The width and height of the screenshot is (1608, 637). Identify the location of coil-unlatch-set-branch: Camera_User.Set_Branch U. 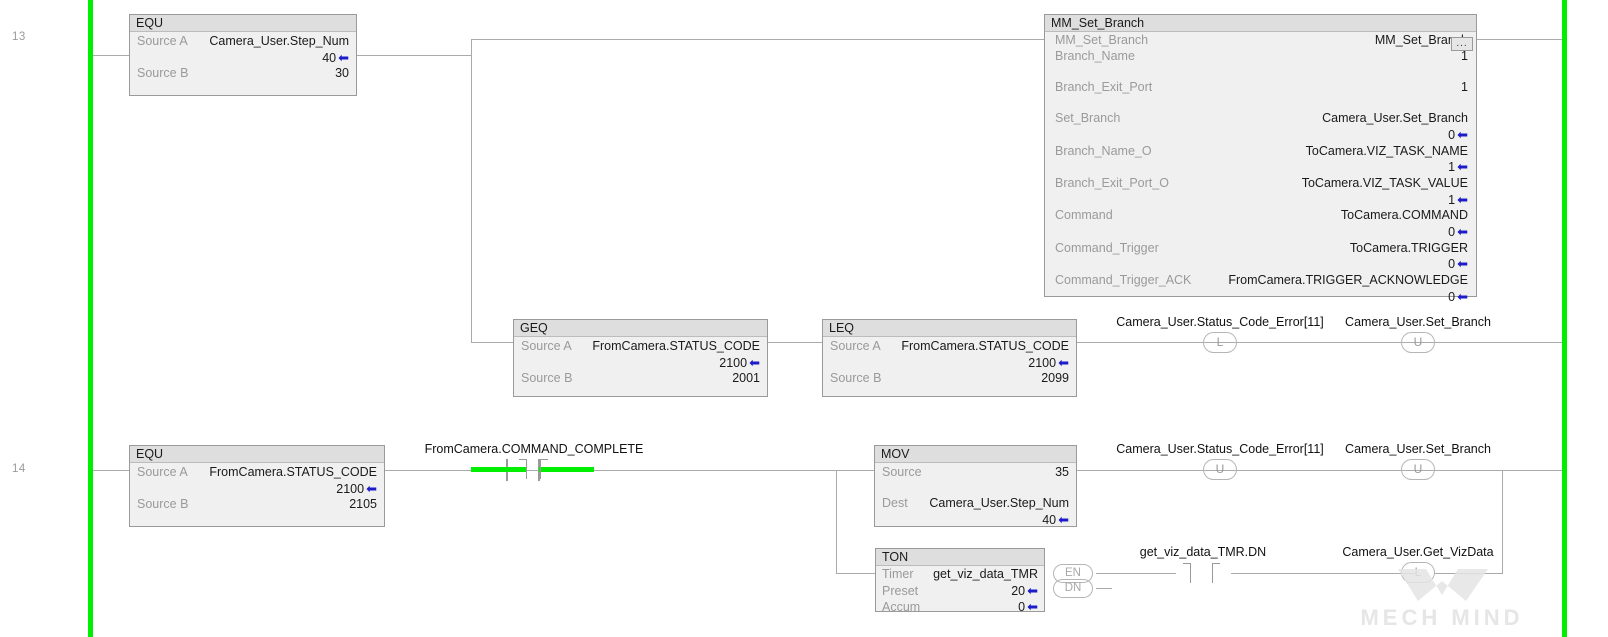
(1418, 334).